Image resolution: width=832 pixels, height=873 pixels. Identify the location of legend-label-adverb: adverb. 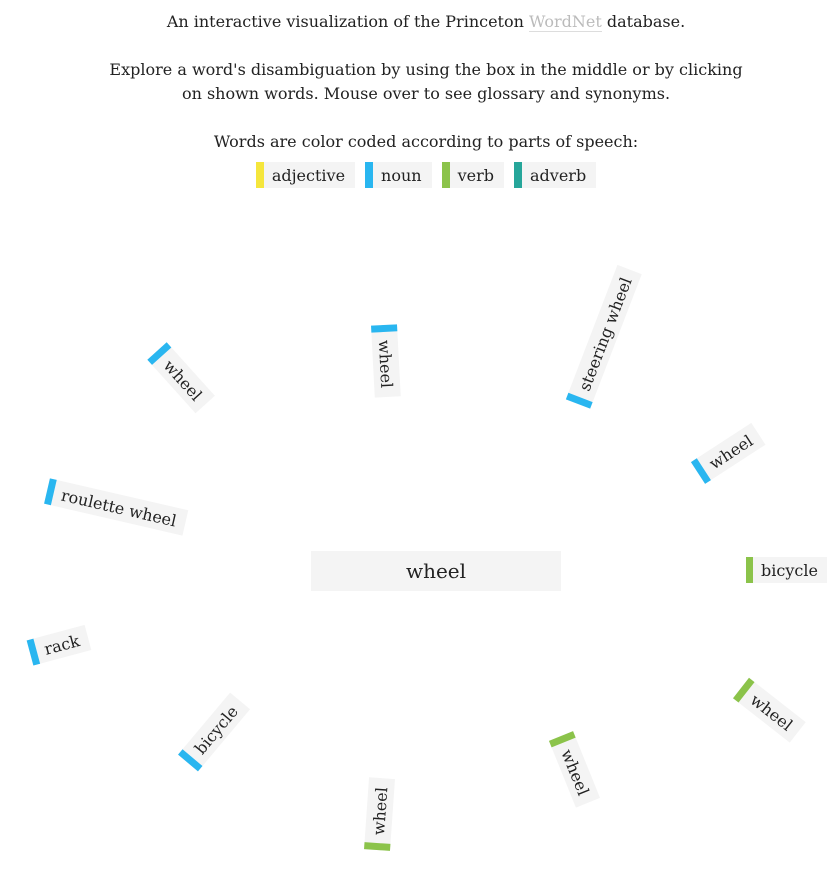
(558, 175).